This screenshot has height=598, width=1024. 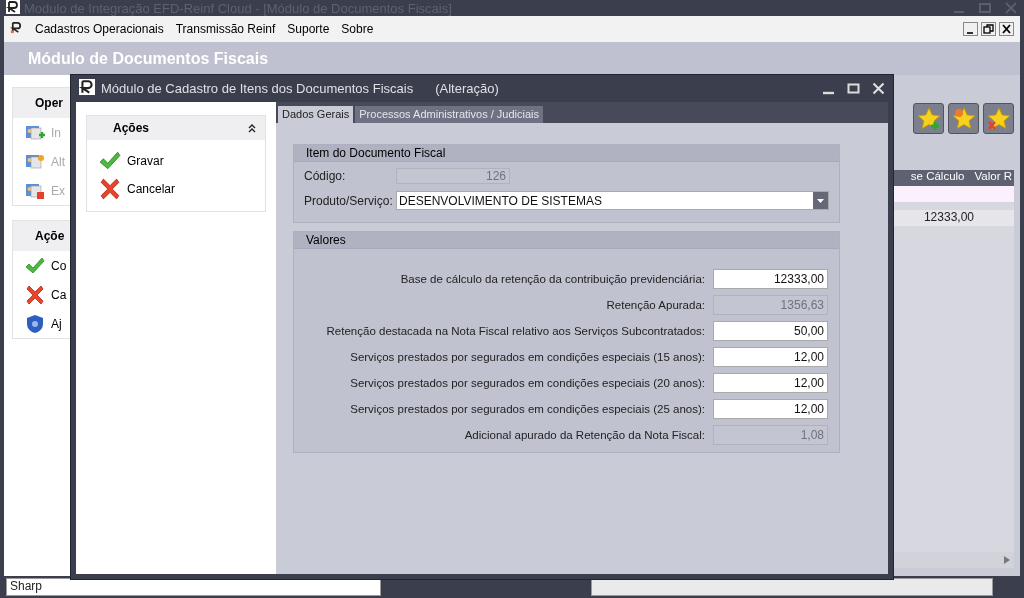 I want to click on maximize-icon, so click(x=853, y=88).